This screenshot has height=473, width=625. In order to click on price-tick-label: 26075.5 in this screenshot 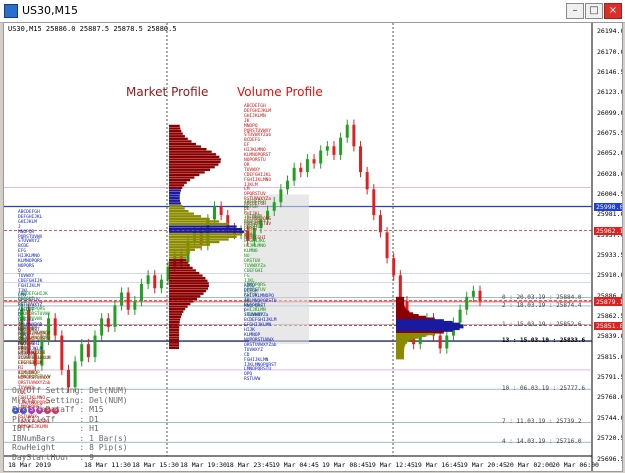, I will do `click(610, 132)`.